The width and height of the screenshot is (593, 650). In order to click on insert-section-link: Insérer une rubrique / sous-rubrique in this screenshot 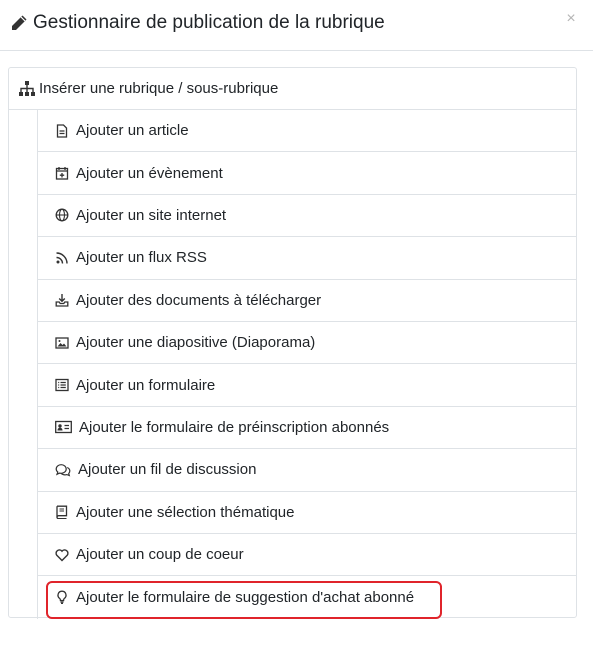, I will do `click(292, 89)`.